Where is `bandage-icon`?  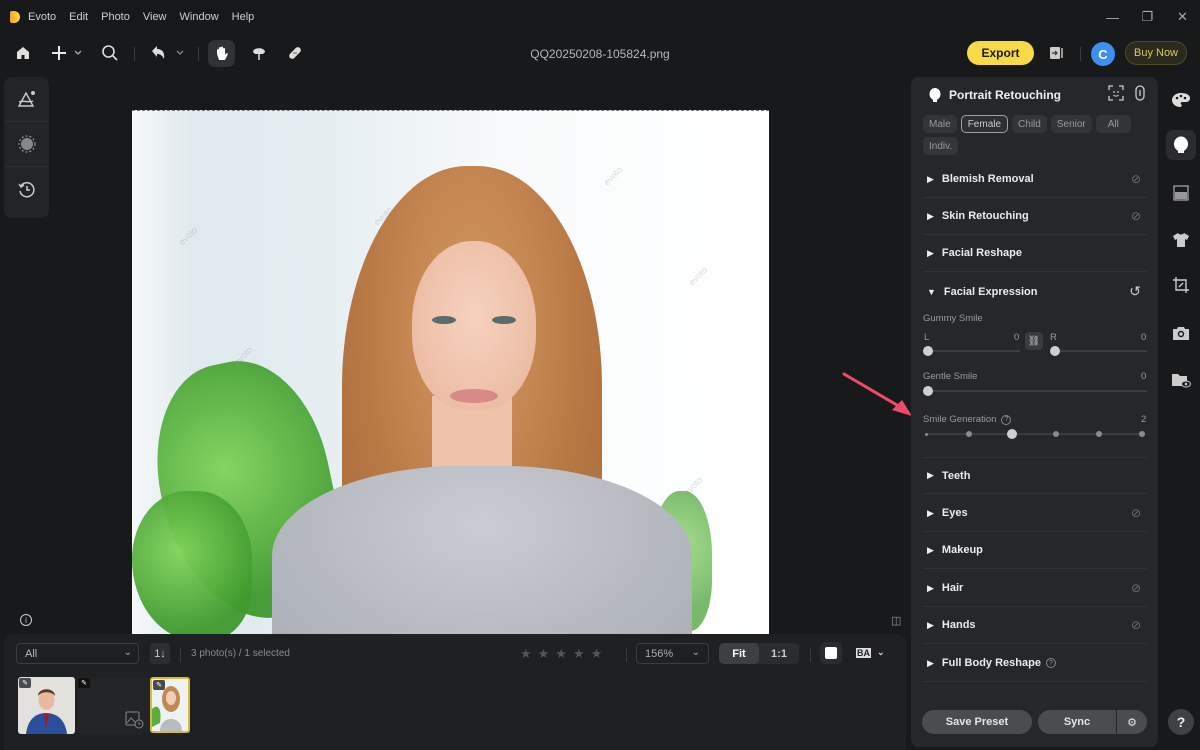
bandage-icon is located at coordinates (295, 53).